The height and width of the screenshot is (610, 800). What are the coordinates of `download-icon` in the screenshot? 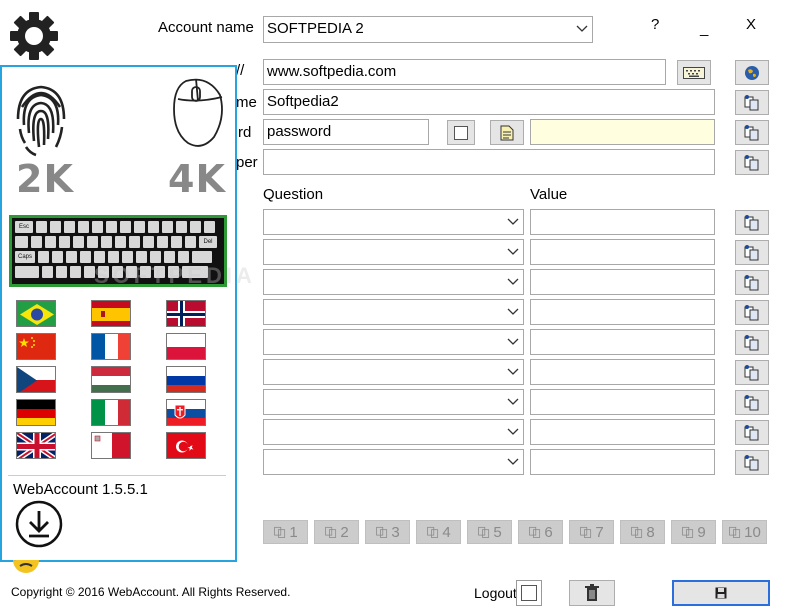 It's located at (39, 524).